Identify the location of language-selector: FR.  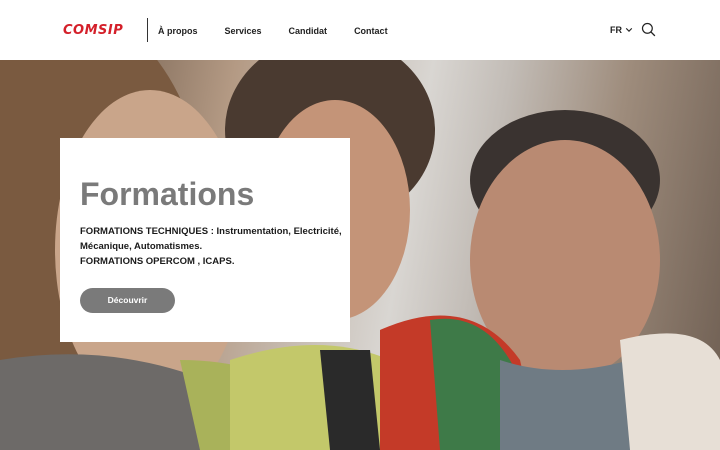
(621, 30).